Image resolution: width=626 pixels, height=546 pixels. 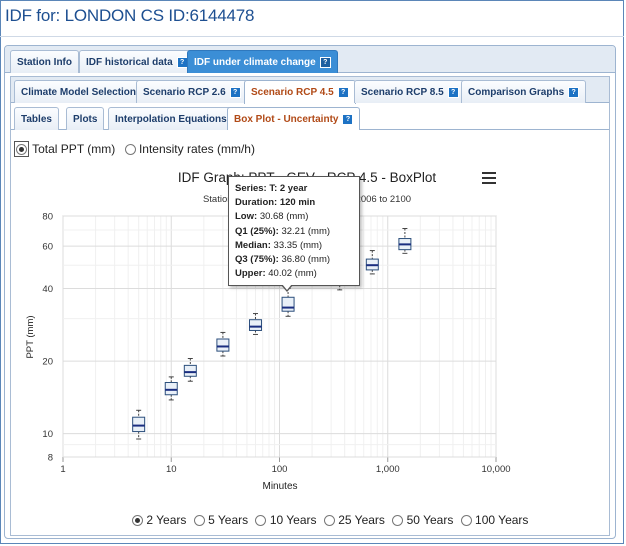 What do you see at coordinates (516, 92) in the screenshot?
I see `tab-label: Comparison Graphs` at bounding box center [516, 92].